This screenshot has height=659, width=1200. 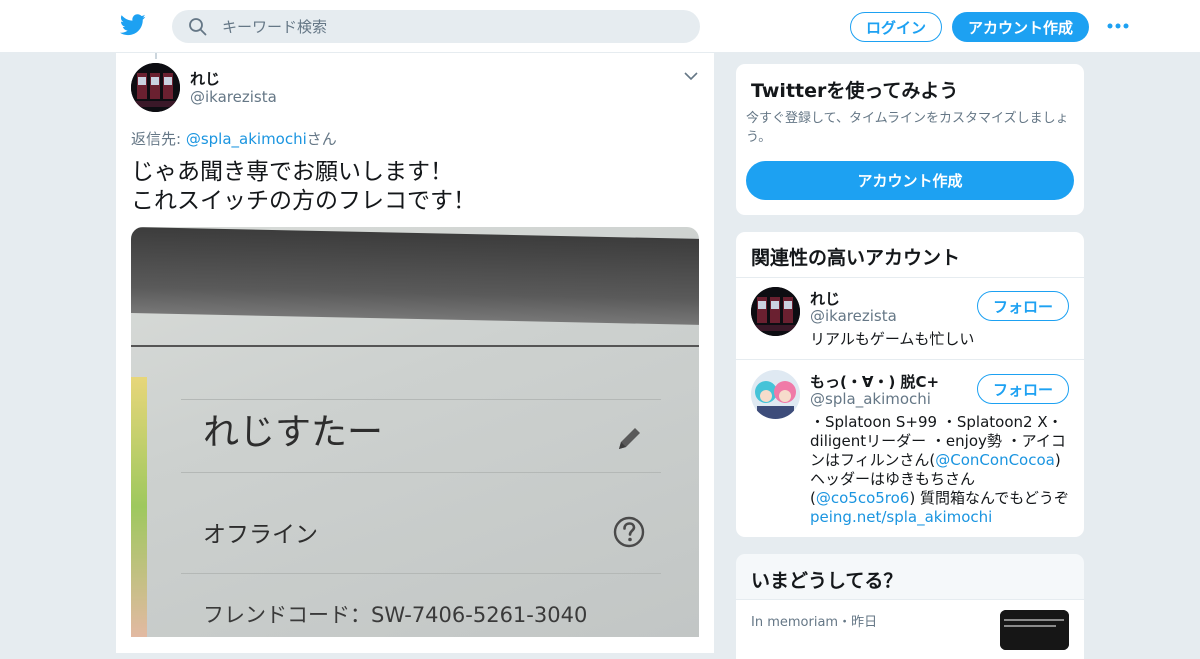 What do you see at coordinates (158, 139) in the screenshot?
I see `reply-prefix: 返信先:` at bounding box center [158, 139].